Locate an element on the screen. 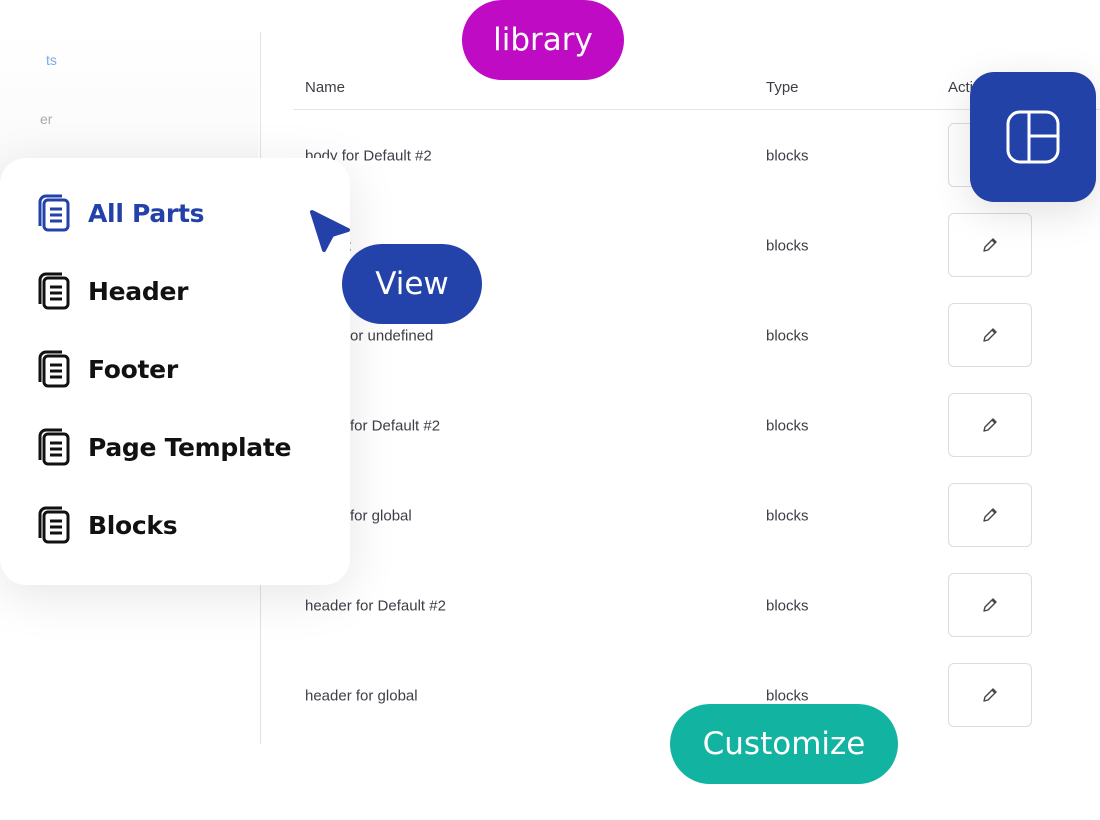 Image resolution: width=1100 pixels, height=820 pixels. library-badge: library is located at coordinates (543, 40).